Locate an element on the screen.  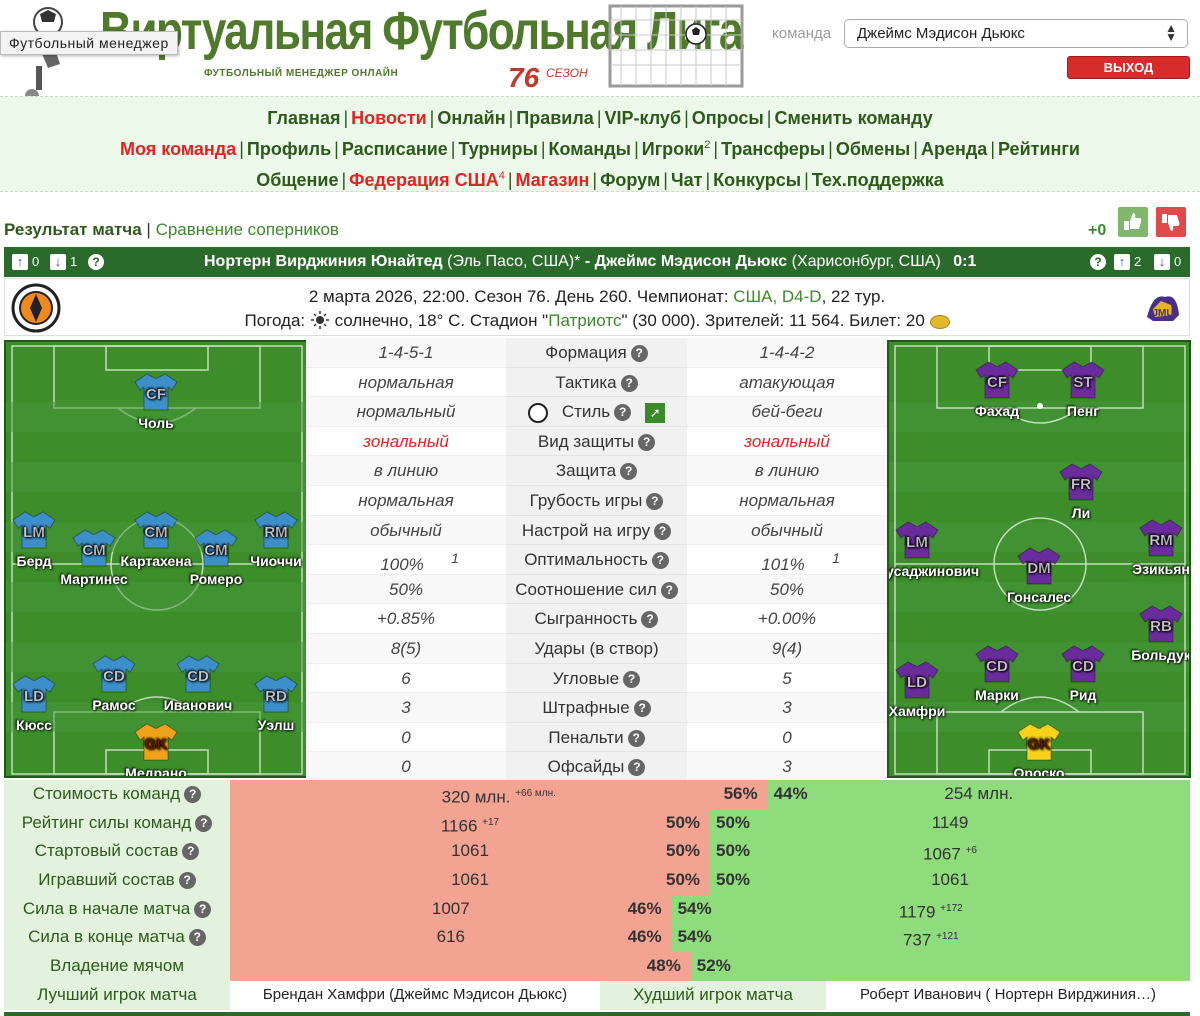
nav-contests: Конкурсы is located at coordinates (757, 180).